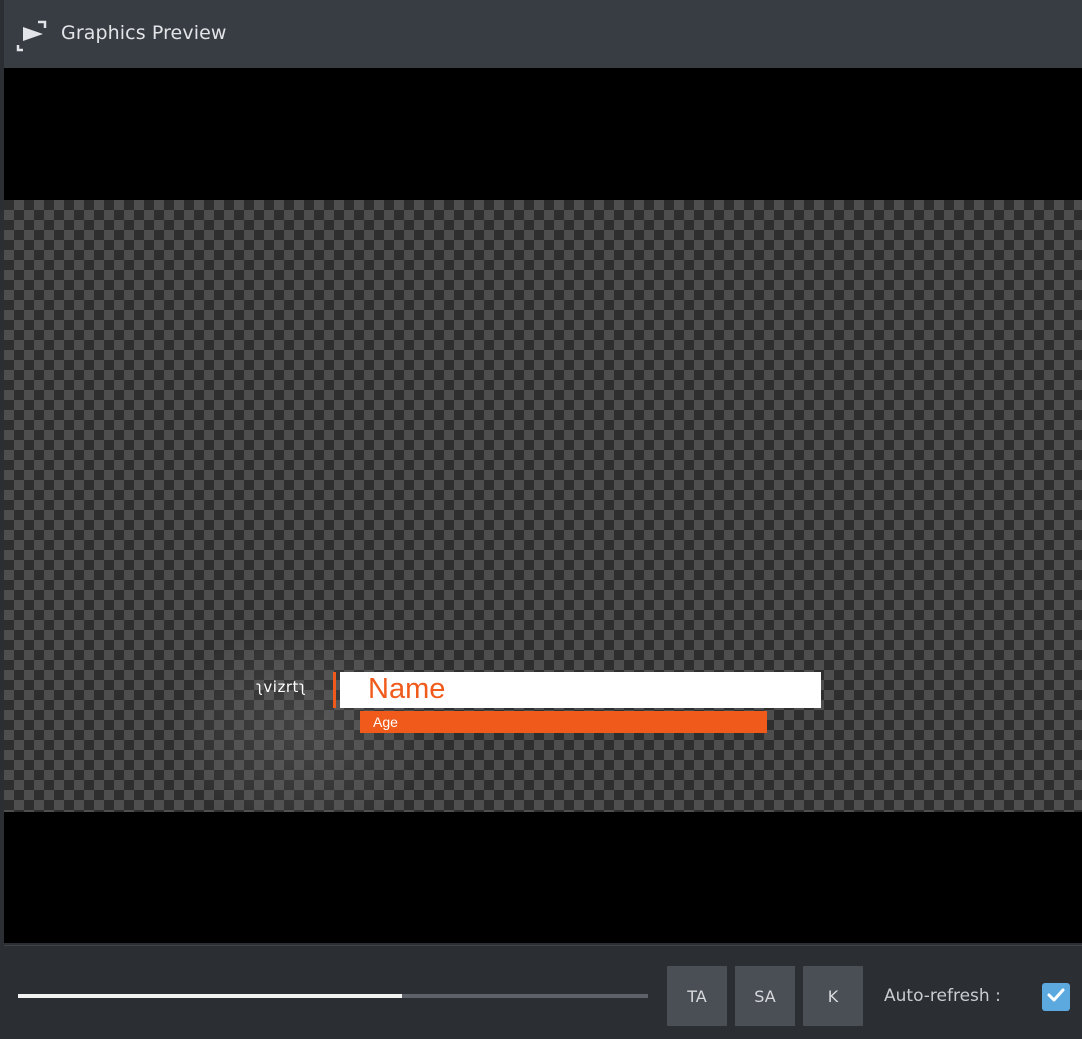 The height and width of the screenshot is (1039, 1082). I want to click on progress-track, so click(333, 996).